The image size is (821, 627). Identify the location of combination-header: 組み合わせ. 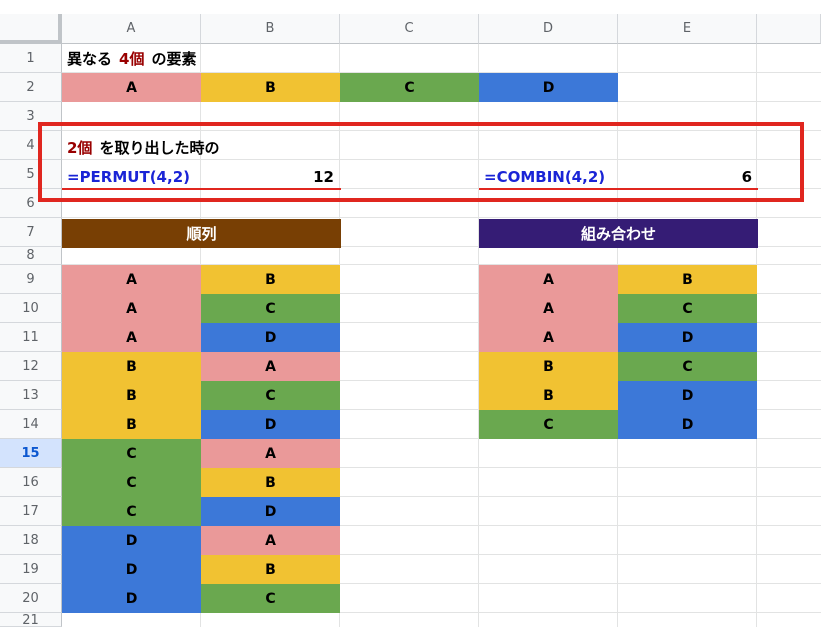
(618, 233).